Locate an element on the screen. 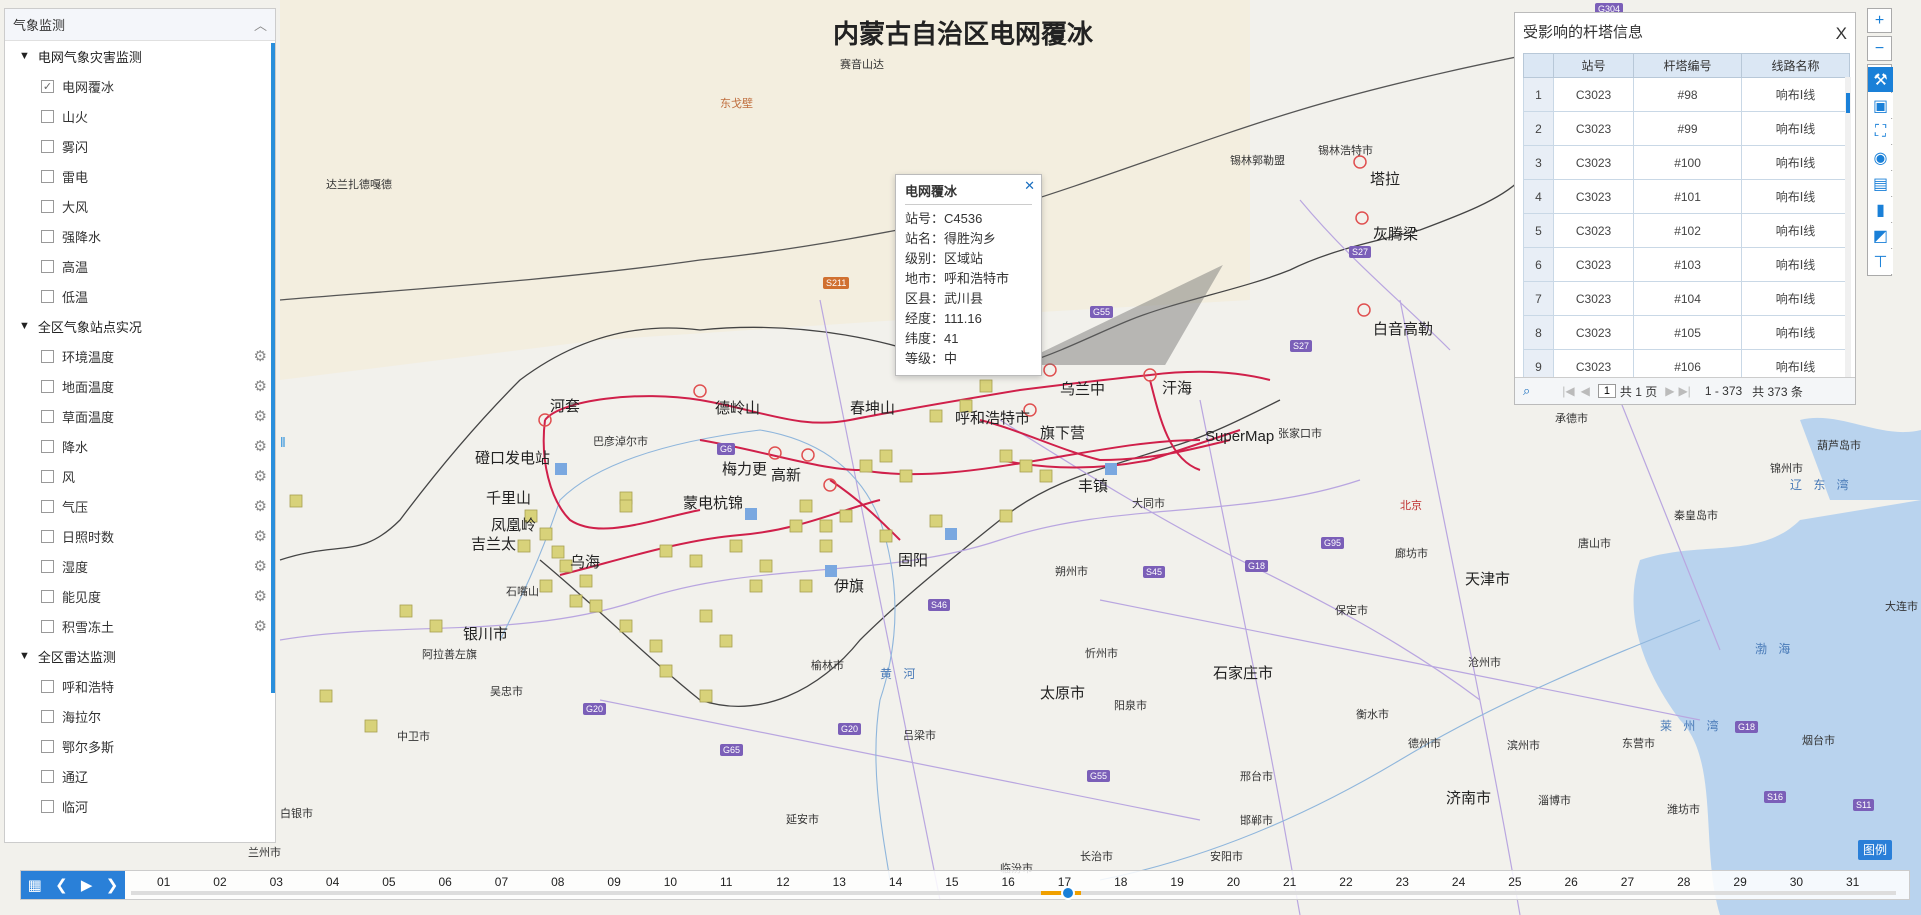 The width and height of the screenshot is (1921, 915). timeline-day: 16 is located at coordinates (1008, 882).